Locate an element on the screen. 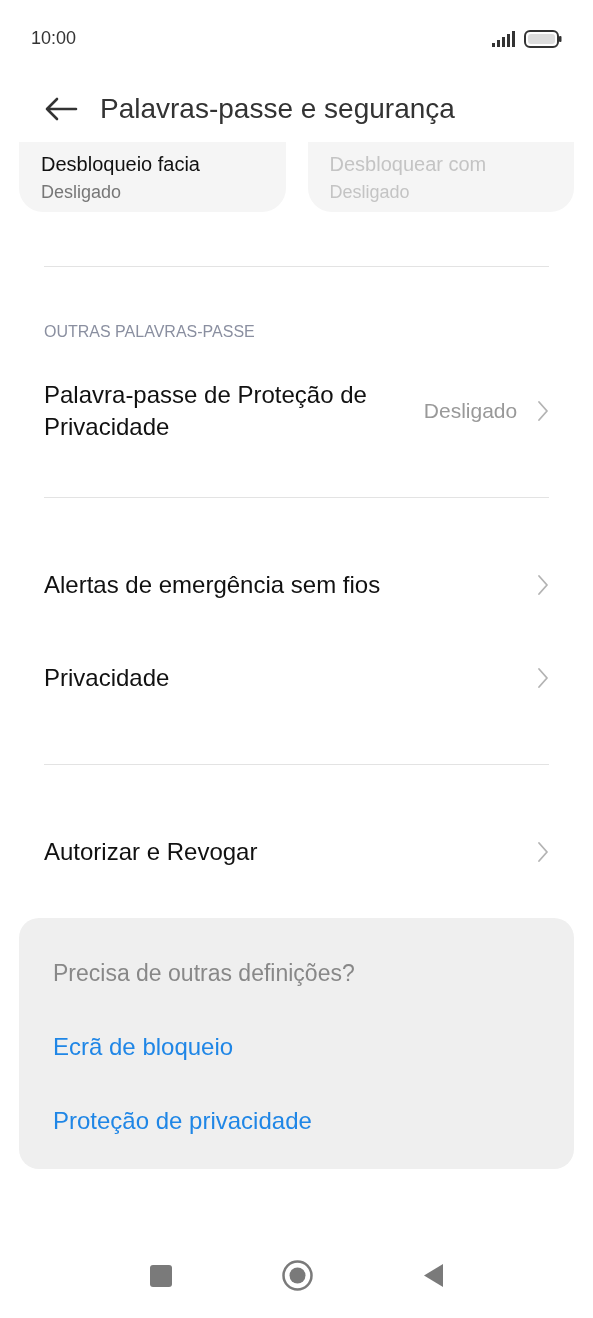 The width and height of the screenshot is (593, 1318). setting-card: Desbloqueio facia Desligado is located at coordinates (152, 177).